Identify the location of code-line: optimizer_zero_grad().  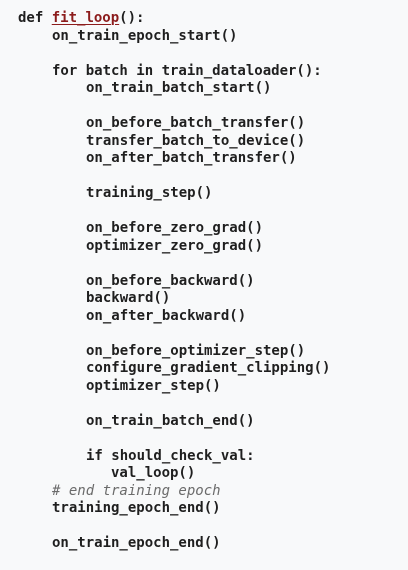
(175, 245).